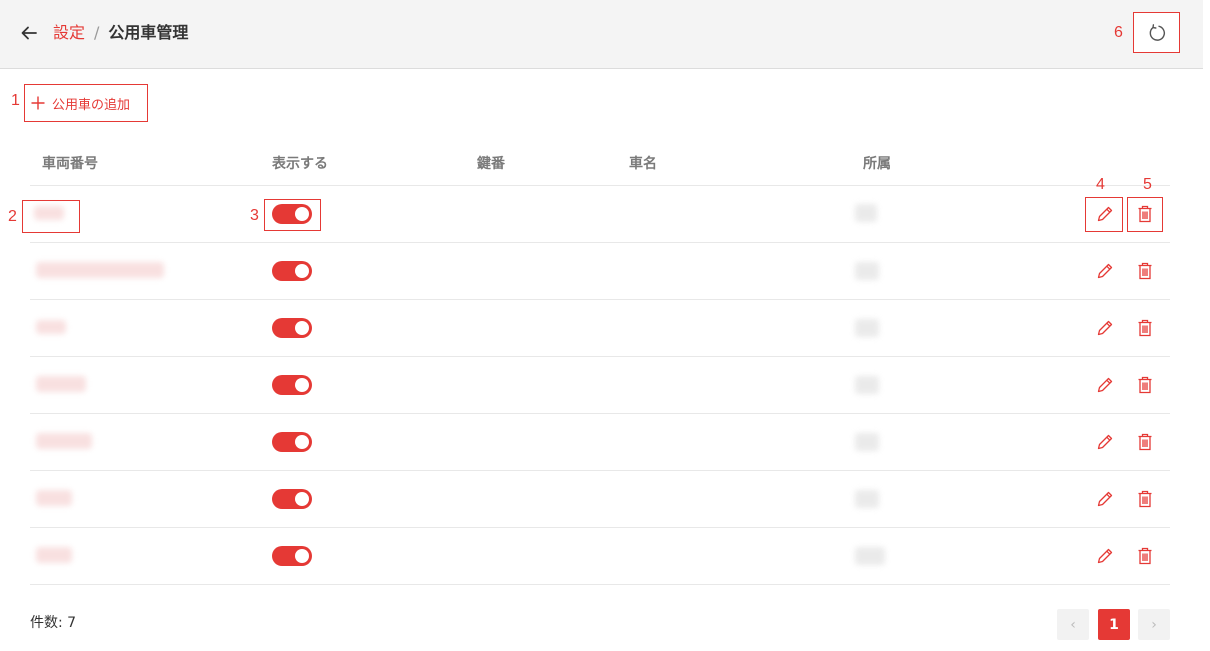  Describe the element at coordinates (148, 32) in the screenshot. I see `page-title: 公用車管理` at that location.